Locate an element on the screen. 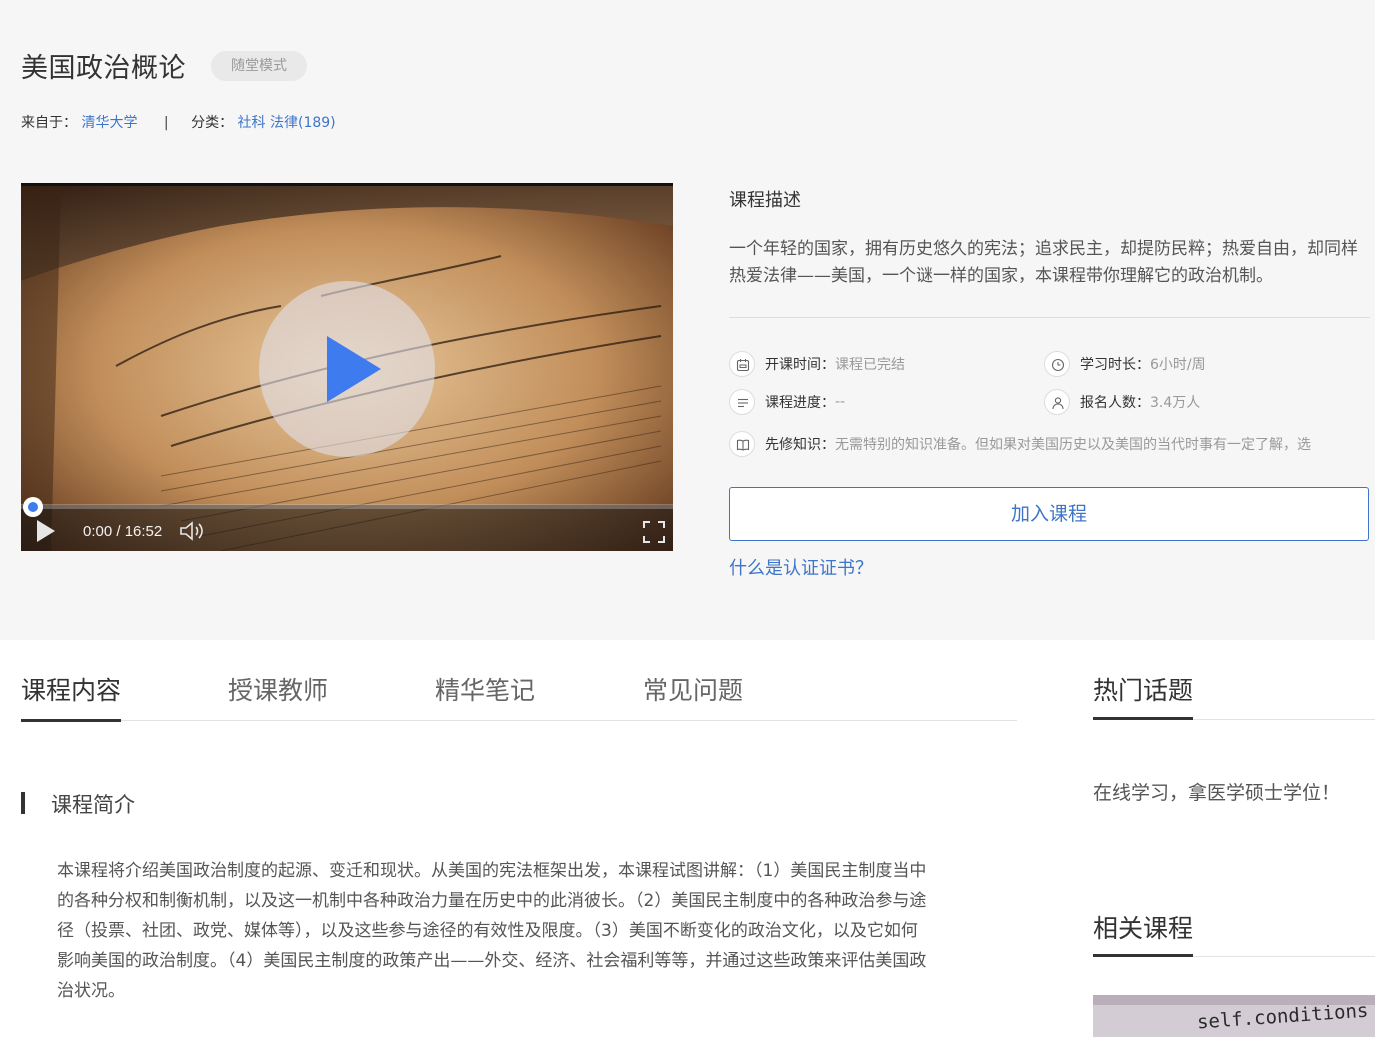 The width and height of the screenshot is (1375, 1037). start-time-value: 课程已完结 is located at coordinates (870, 365).